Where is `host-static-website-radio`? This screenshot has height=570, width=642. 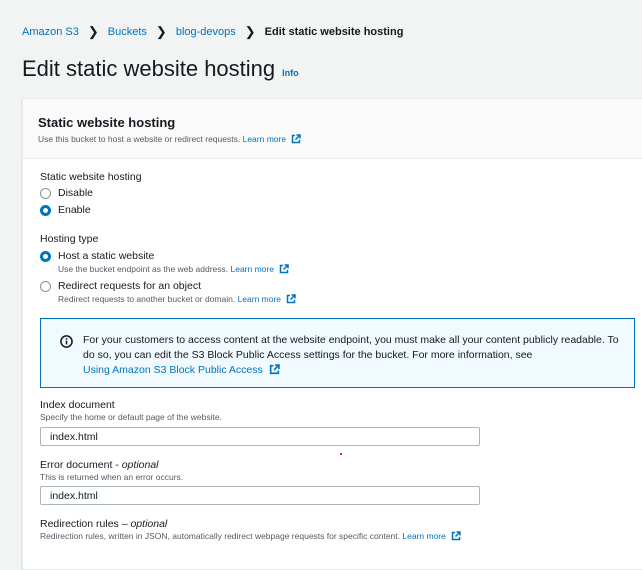
host-static-website-radio is located at coordinates (45, 256).